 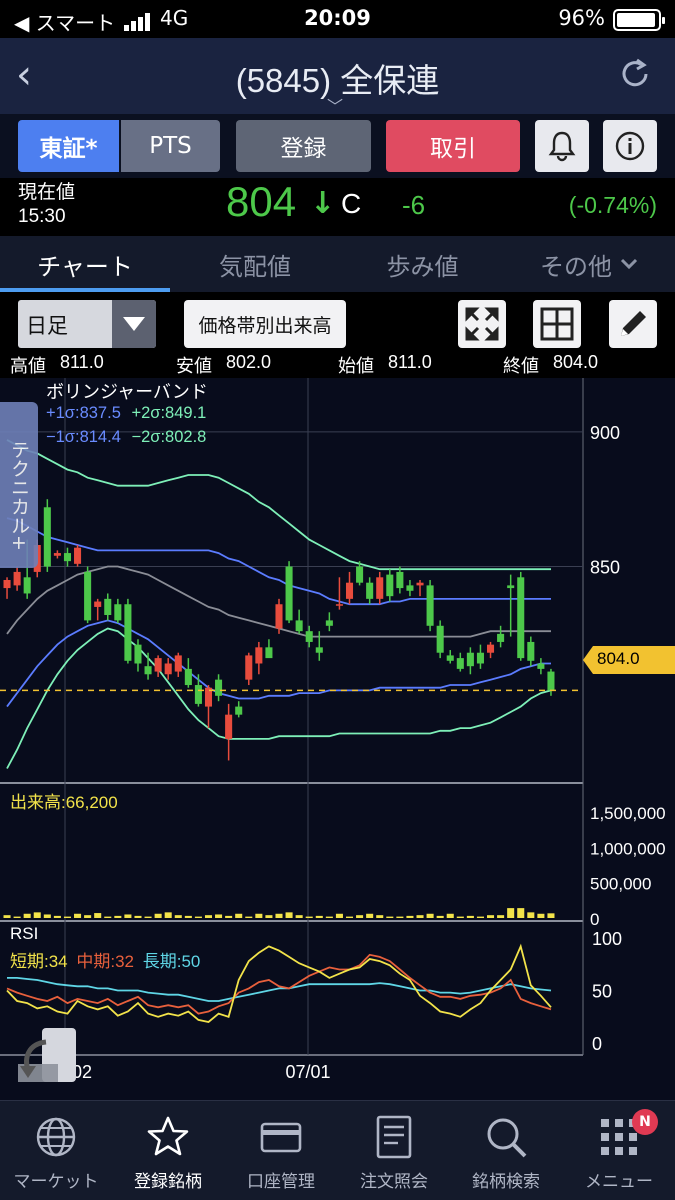 What do you see at coordinates (281, 1182) in the screenshot?
I see `nav-account-label: 口座管理` at bounding box center [281, 1182].